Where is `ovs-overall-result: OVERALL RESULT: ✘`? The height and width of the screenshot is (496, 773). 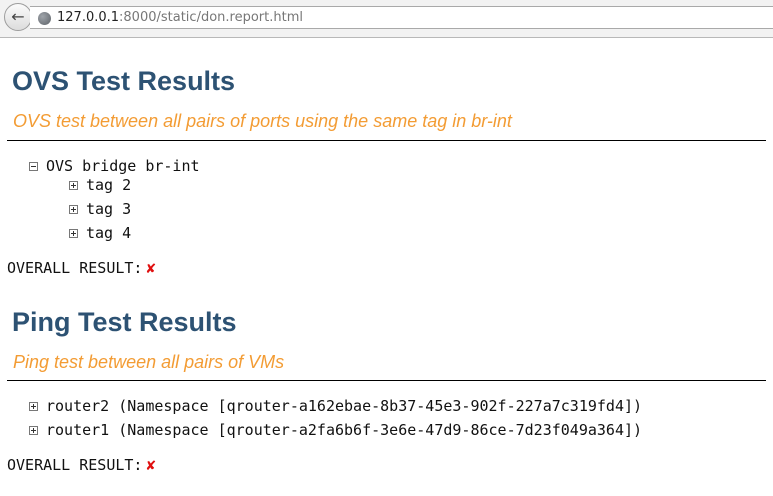
ovs-overall-result: OVERALL RESULT: ✘ is located at coordinates (81, 268).